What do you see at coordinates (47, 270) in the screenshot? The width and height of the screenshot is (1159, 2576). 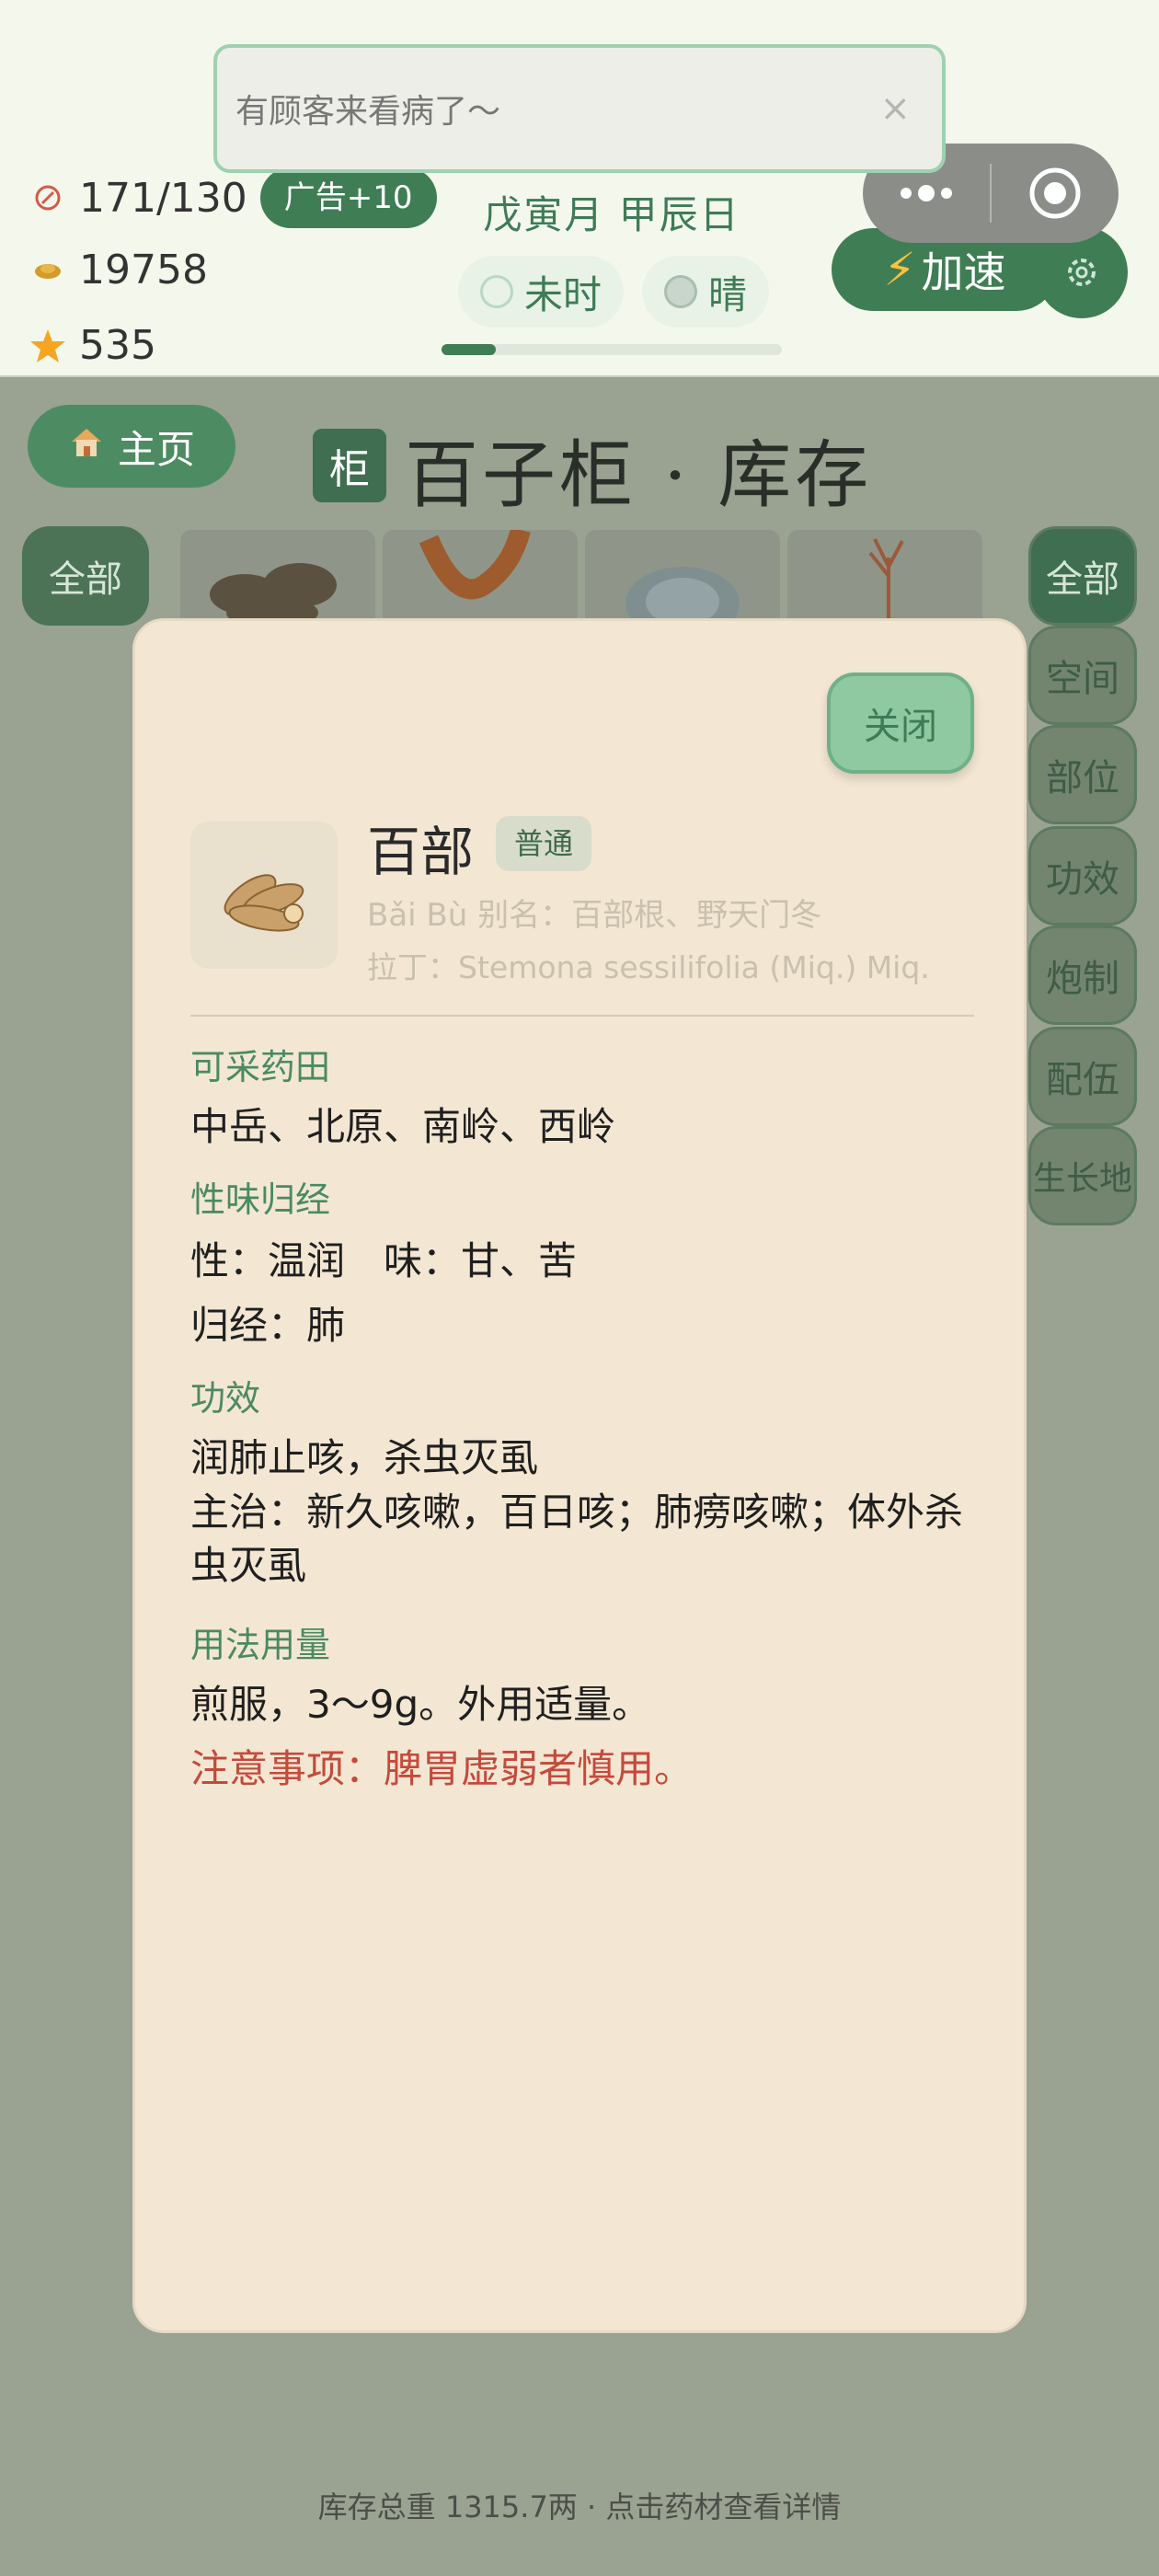 I see `coin-icon` at bounding box center [47, 270].